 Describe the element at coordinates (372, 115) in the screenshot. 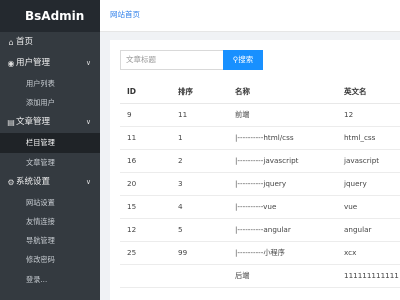

I see `cell-english-name: 12` at that location.